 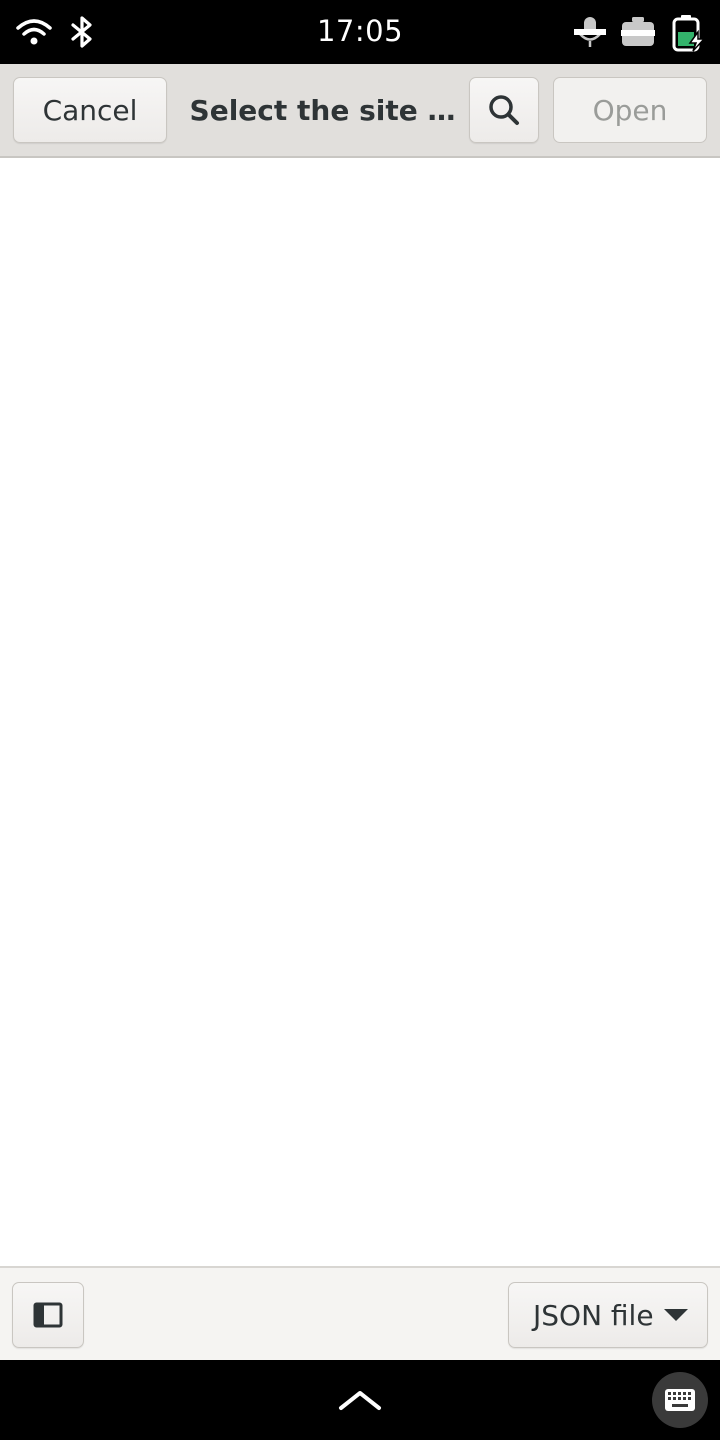 What do you see at coordinates (90, 110) in the screenshot?
I see `cancel-button: Cancel` at bounding box center [90, 110].